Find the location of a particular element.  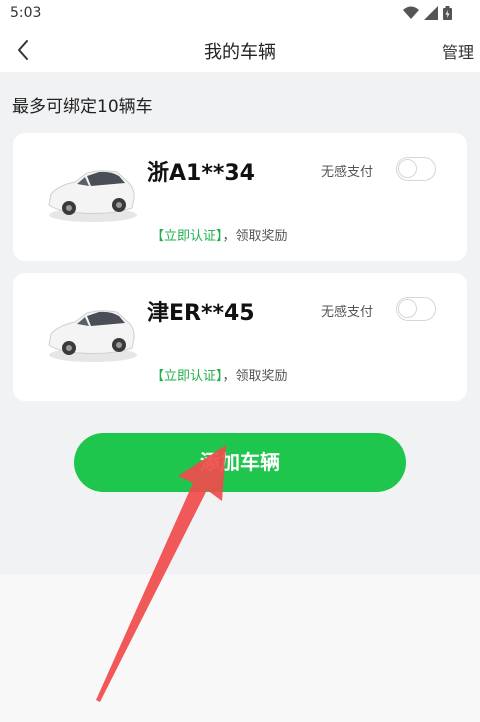

signal-icon is located at coordinates (431, 13).